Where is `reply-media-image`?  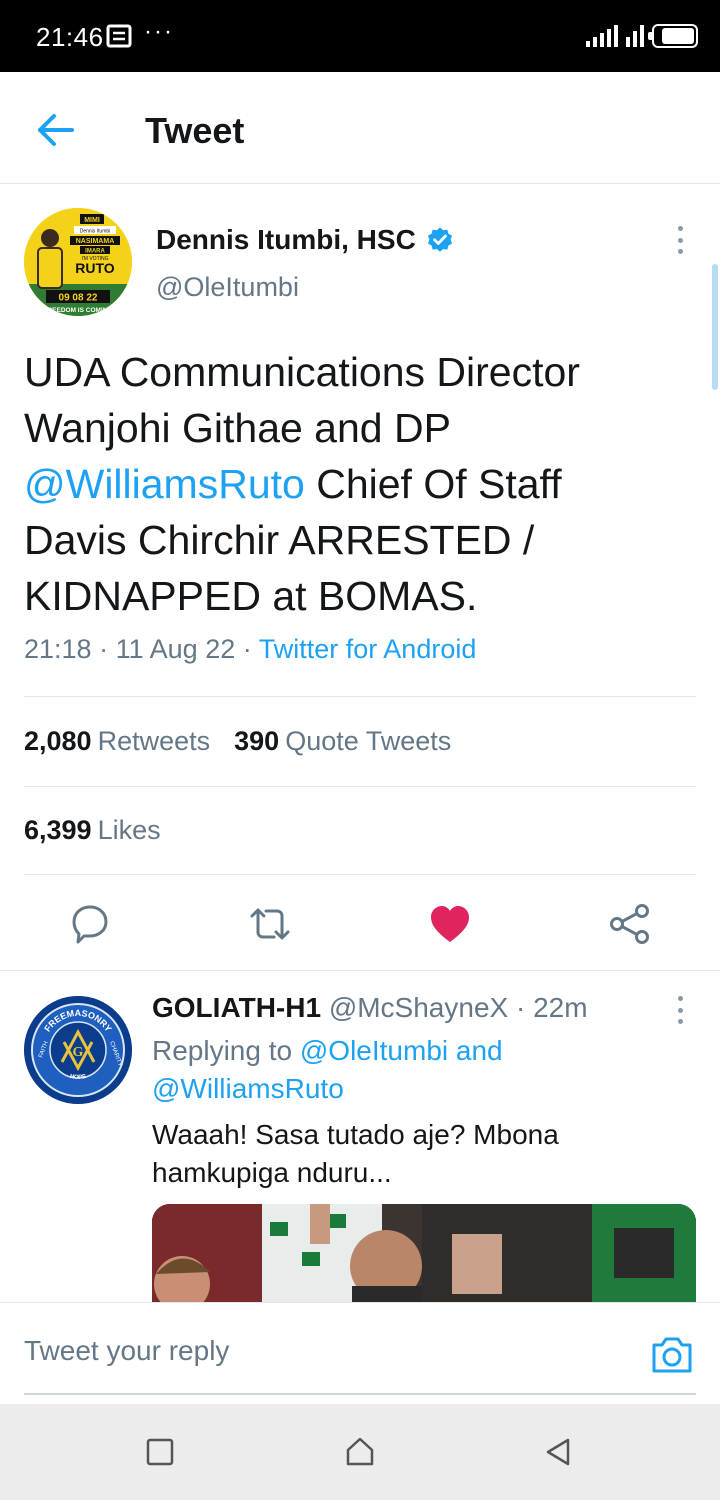 reply-media-image is located at coordinates (424, 1254).